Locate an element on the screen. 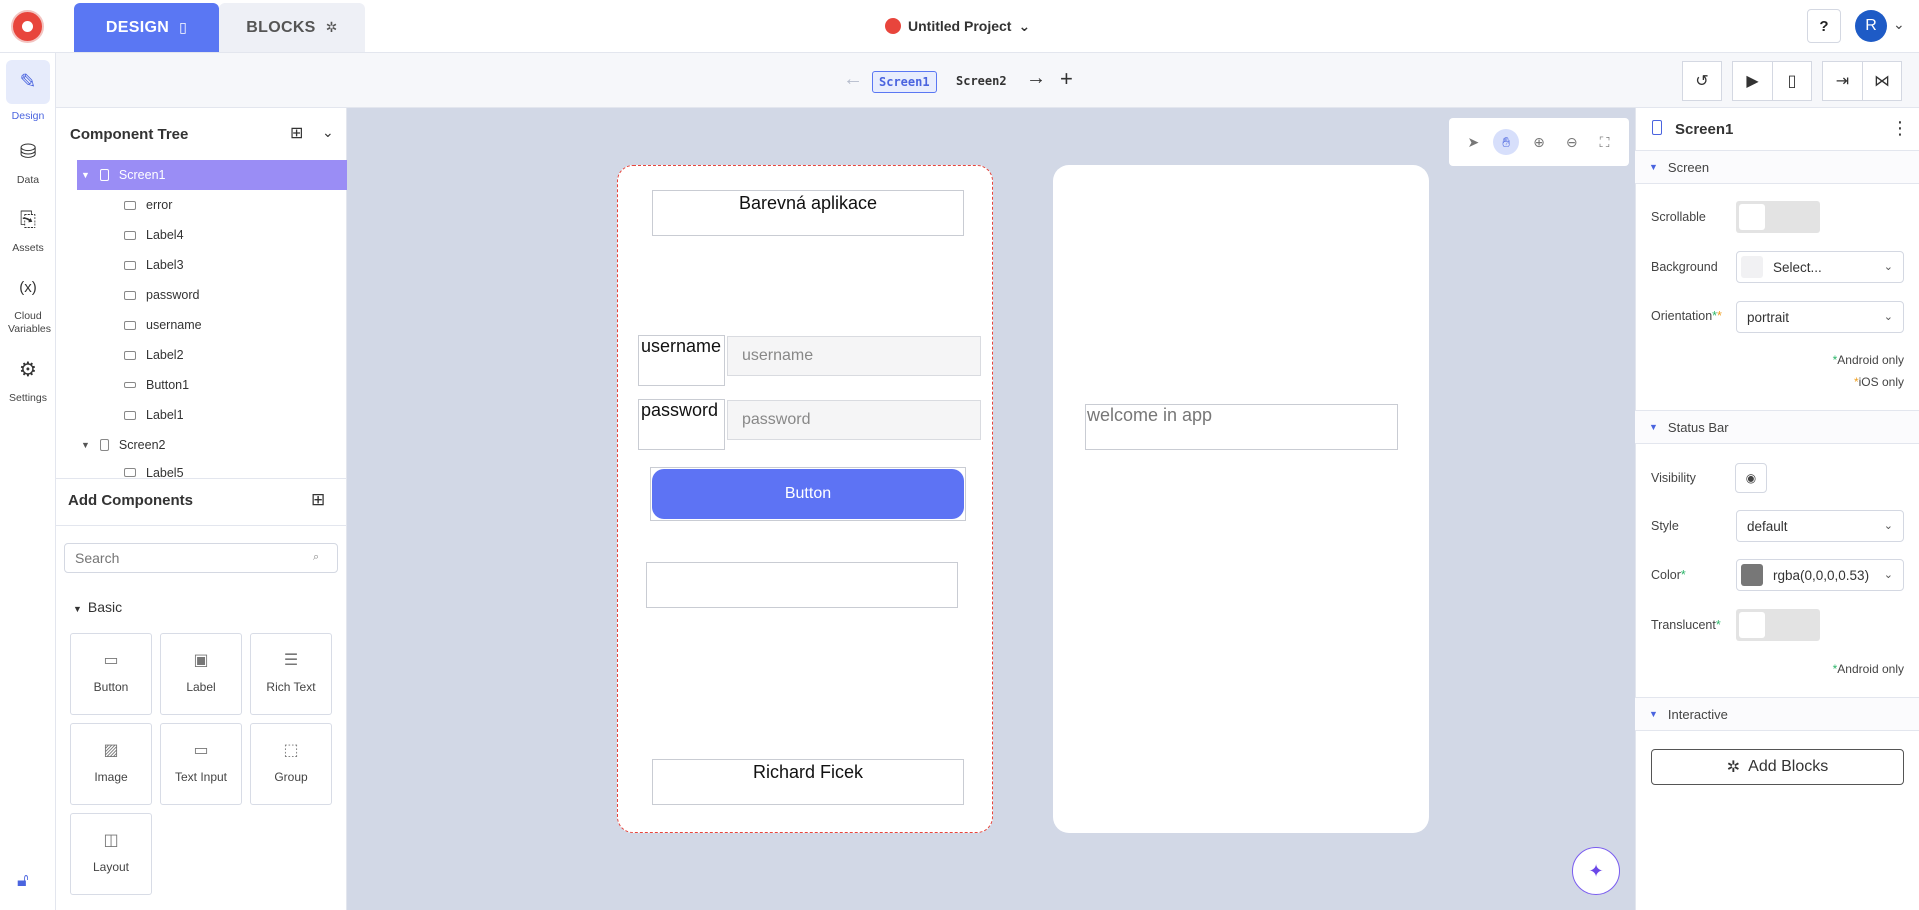 Image resolution: width=1919 pixels, height=910 pixels. section-label: Screen is located at coordinates (1688, 167).